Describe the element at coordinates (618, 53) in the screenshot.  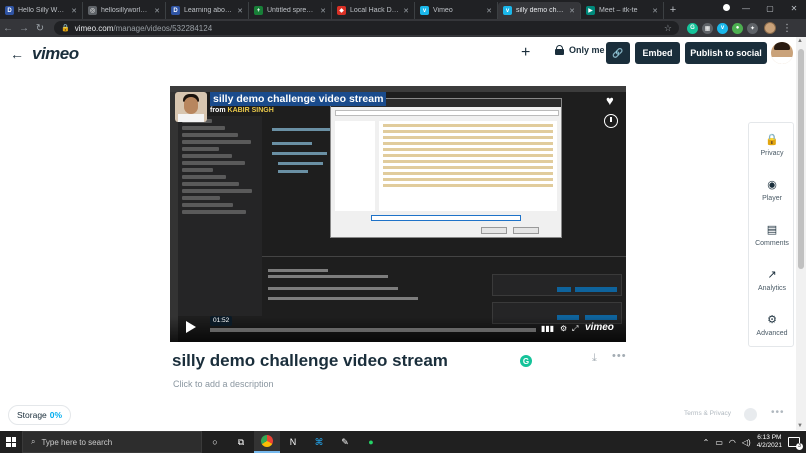
I see `copy-link-button: 🔗` at that location.